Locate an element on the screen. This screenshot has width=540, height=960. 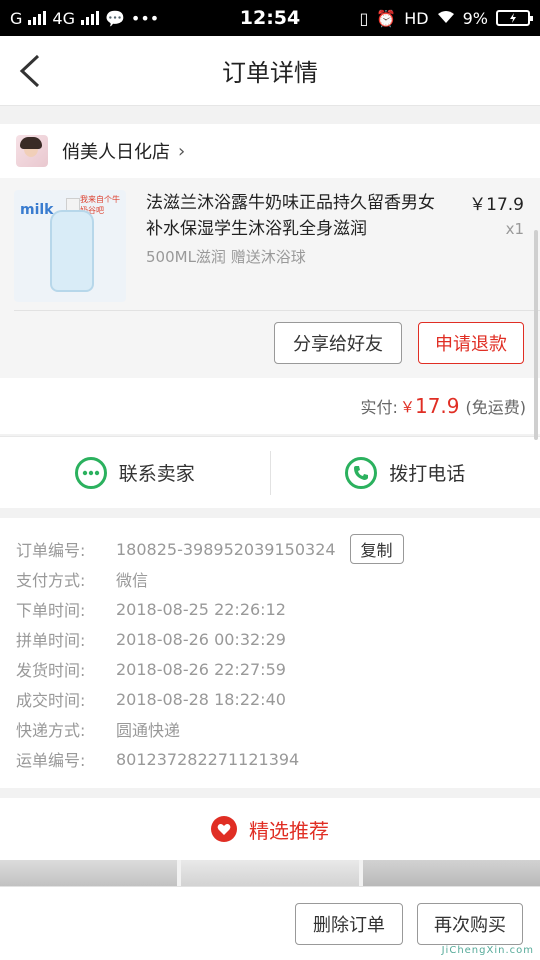
store-avatar is located at coordinates (32, 151).